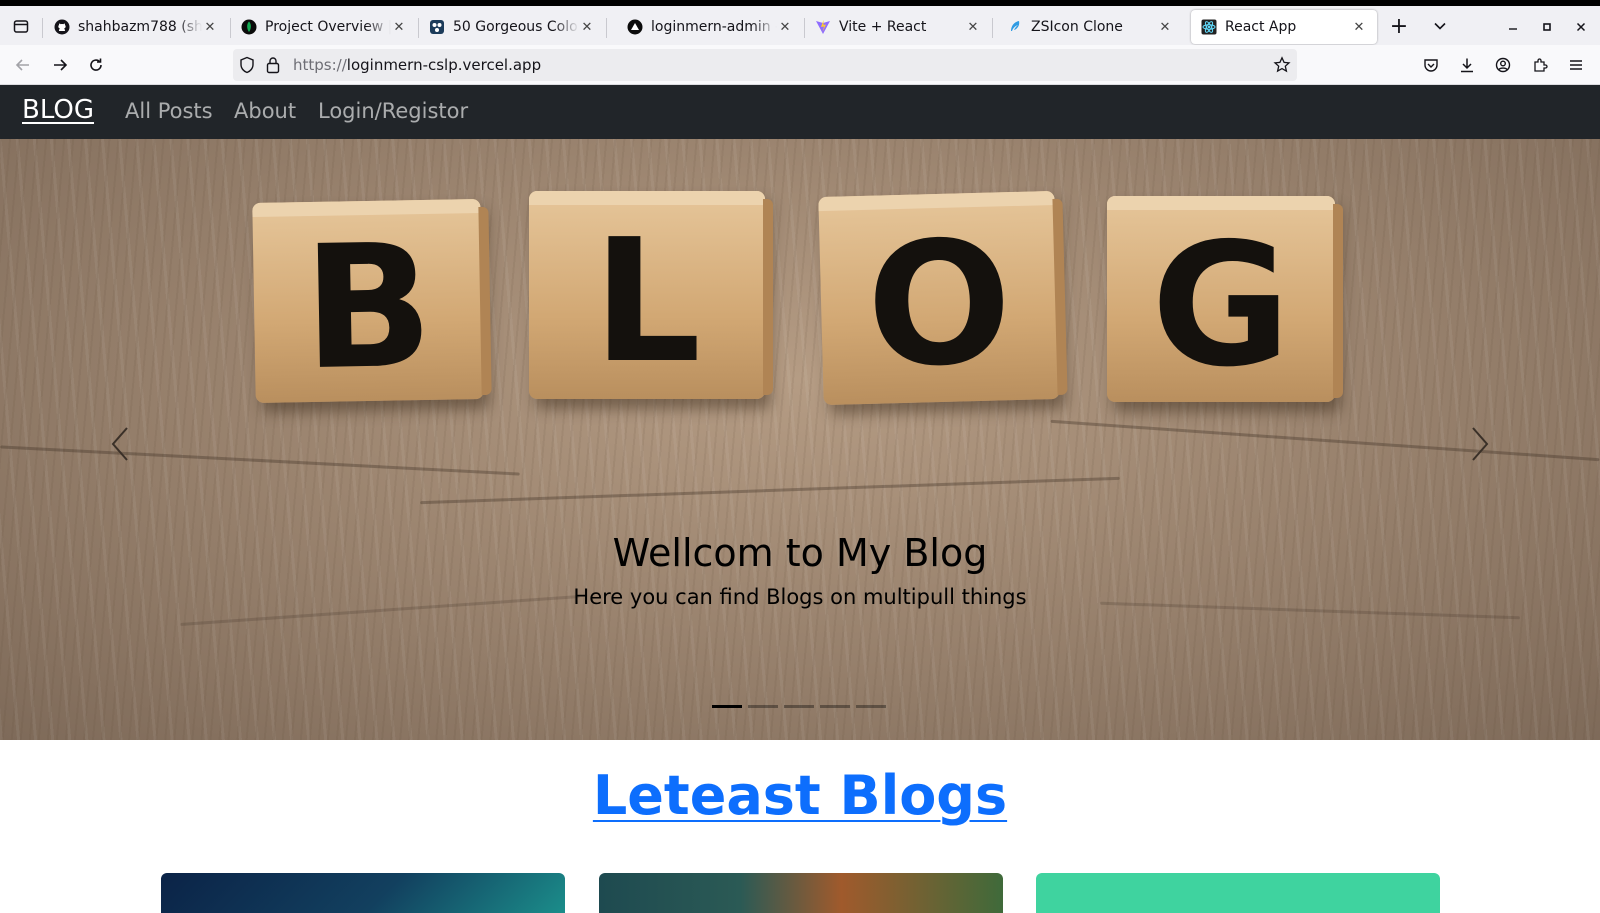  I want to click on tab-title: Project Overview | Cloud: MongoDB Cloud, so click(328, 27).